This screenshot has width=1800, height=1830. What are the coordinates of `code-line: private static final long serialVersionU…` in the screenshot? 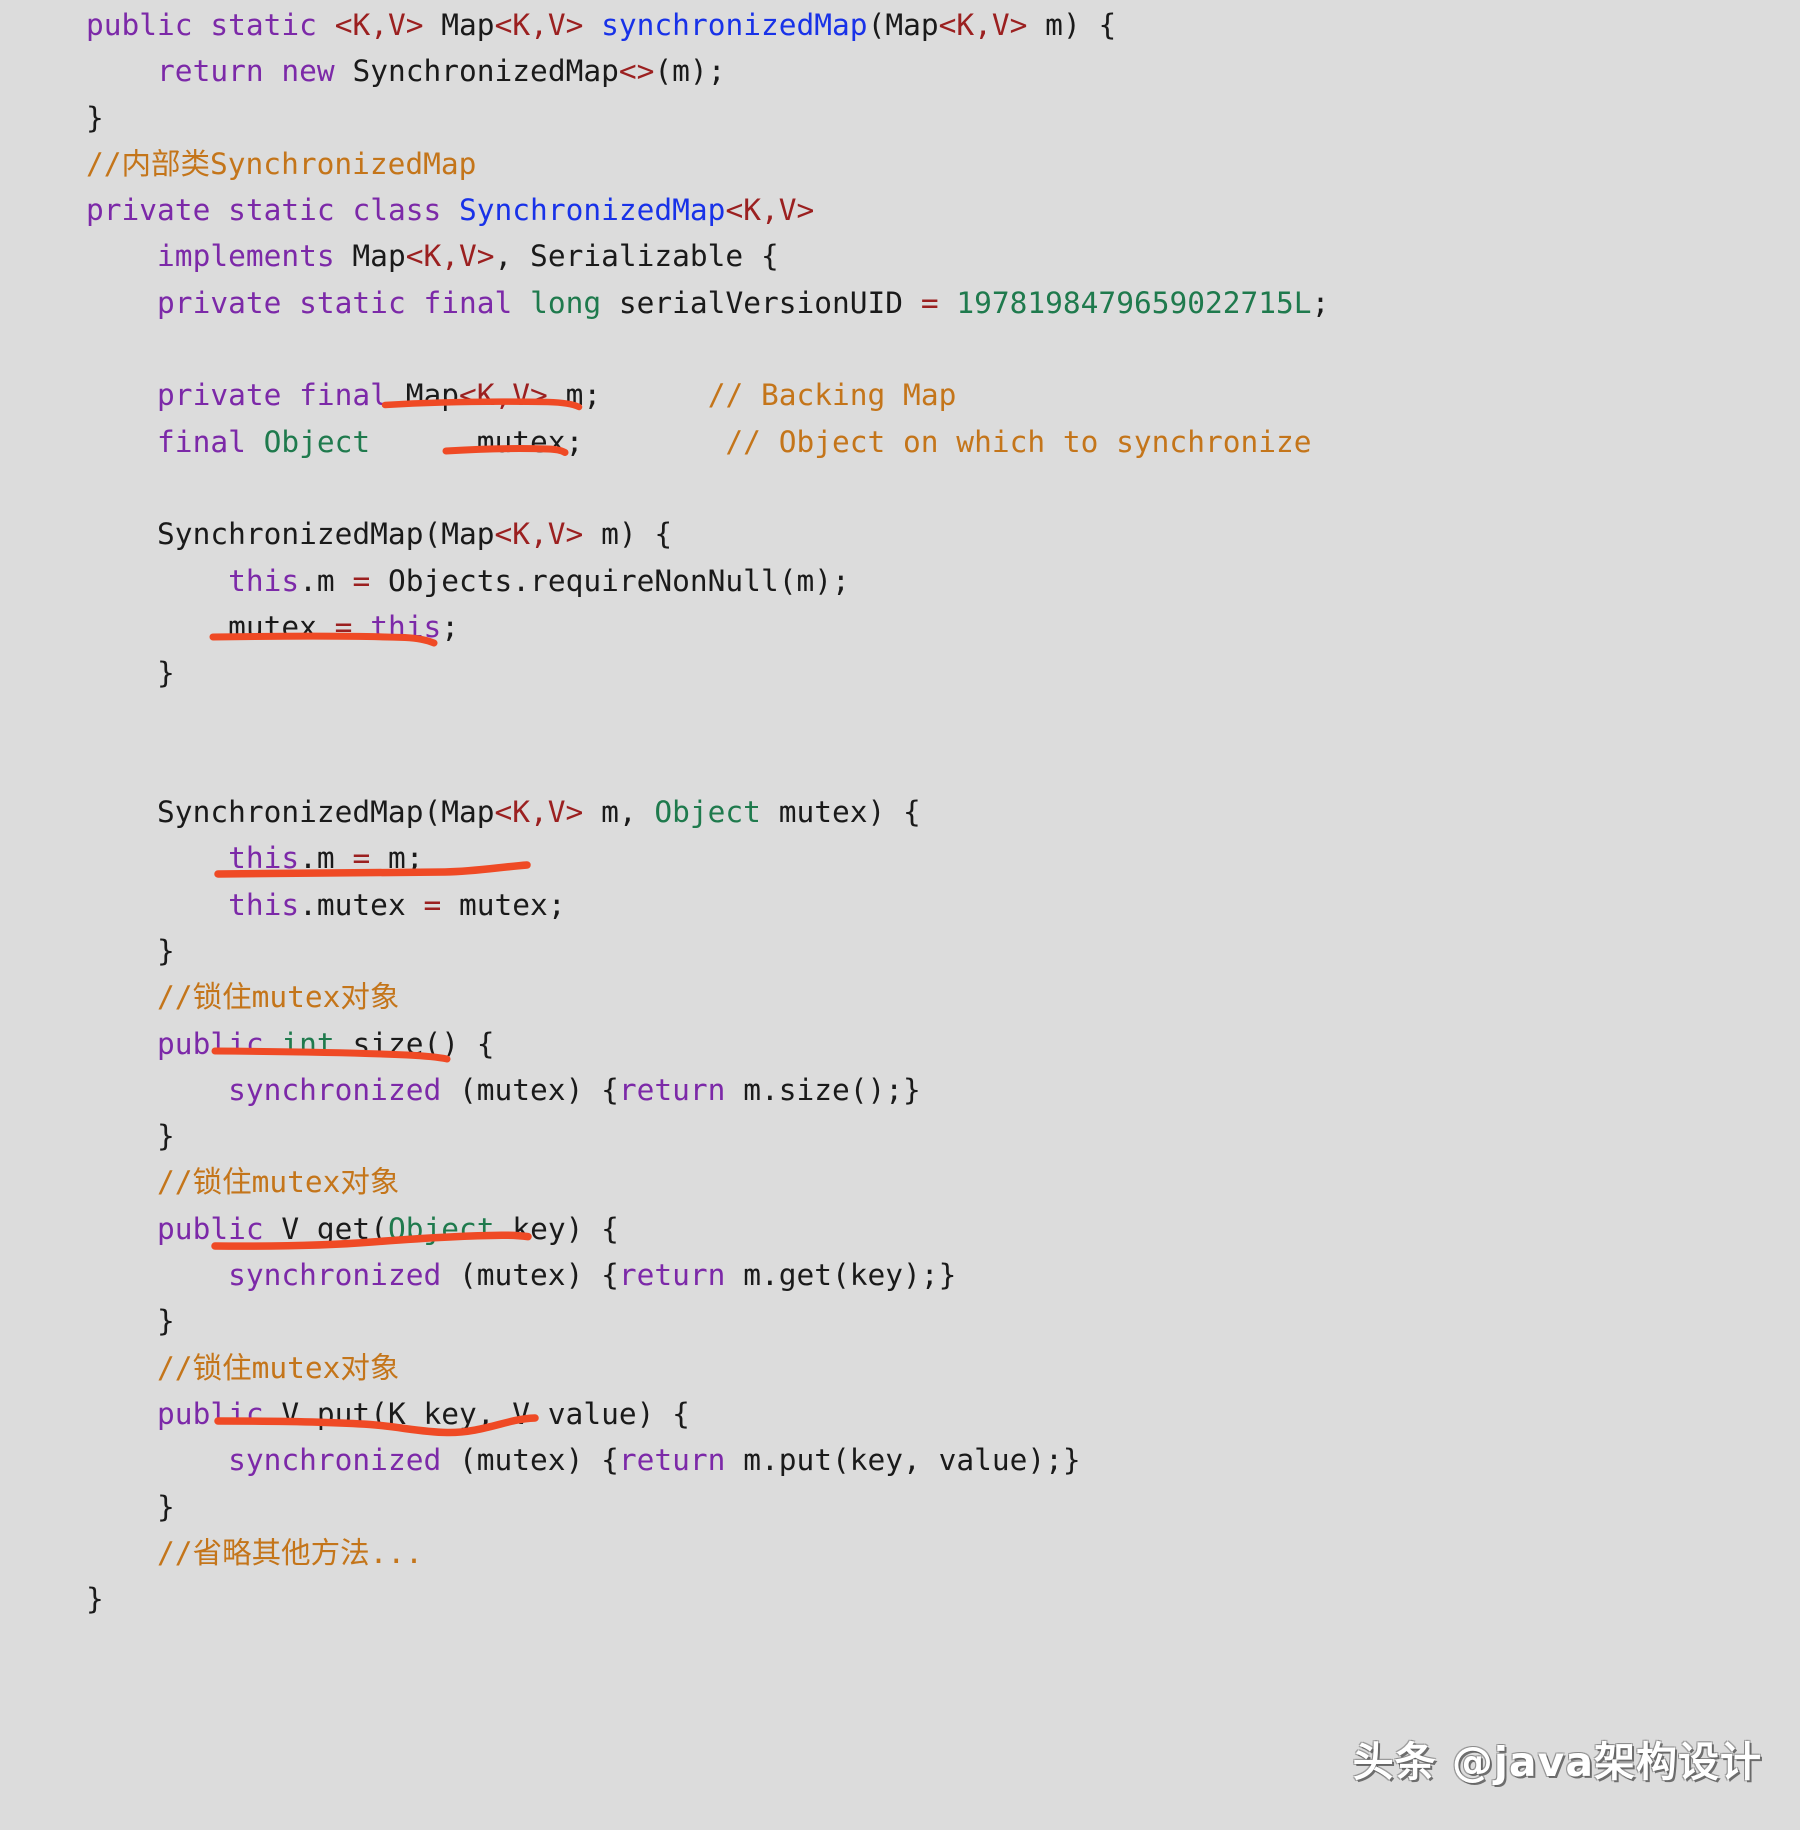 It's located at (743, 302).